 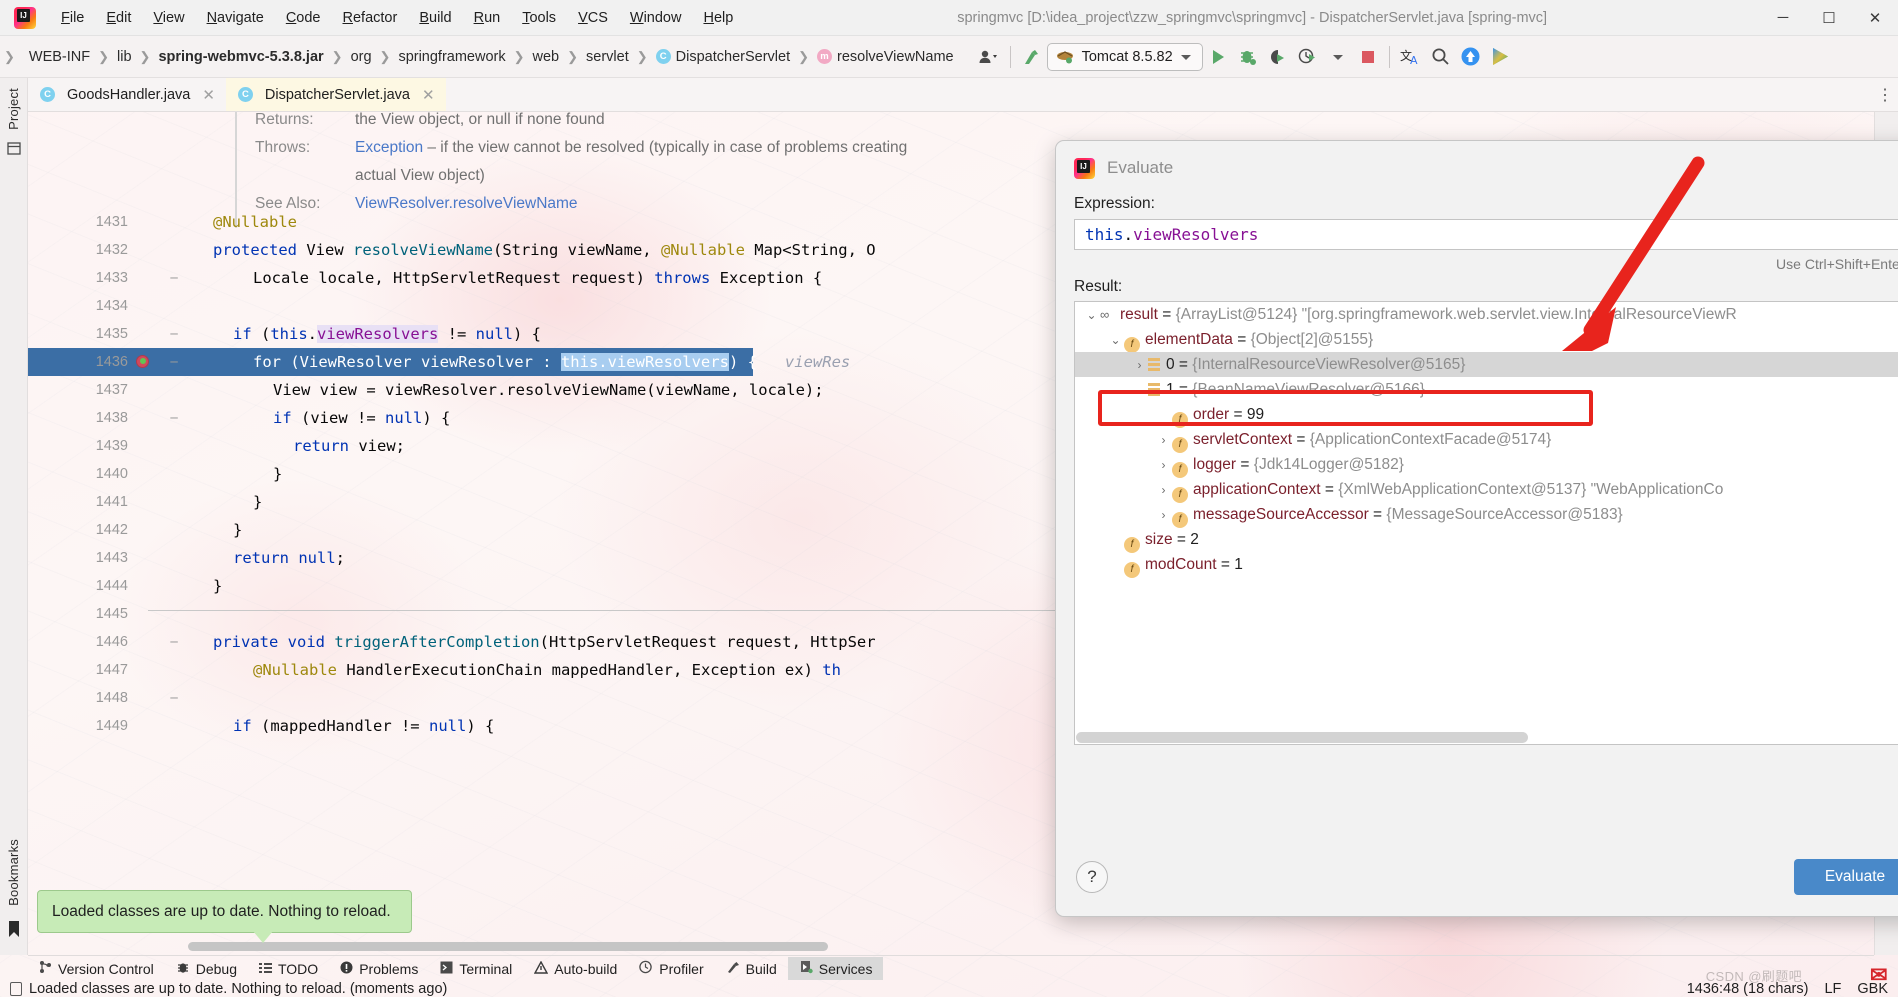 What do you see at coordinates (1368, 57) in the screenshot?
I see `stop-icon` at bounding box center [1368, 57].